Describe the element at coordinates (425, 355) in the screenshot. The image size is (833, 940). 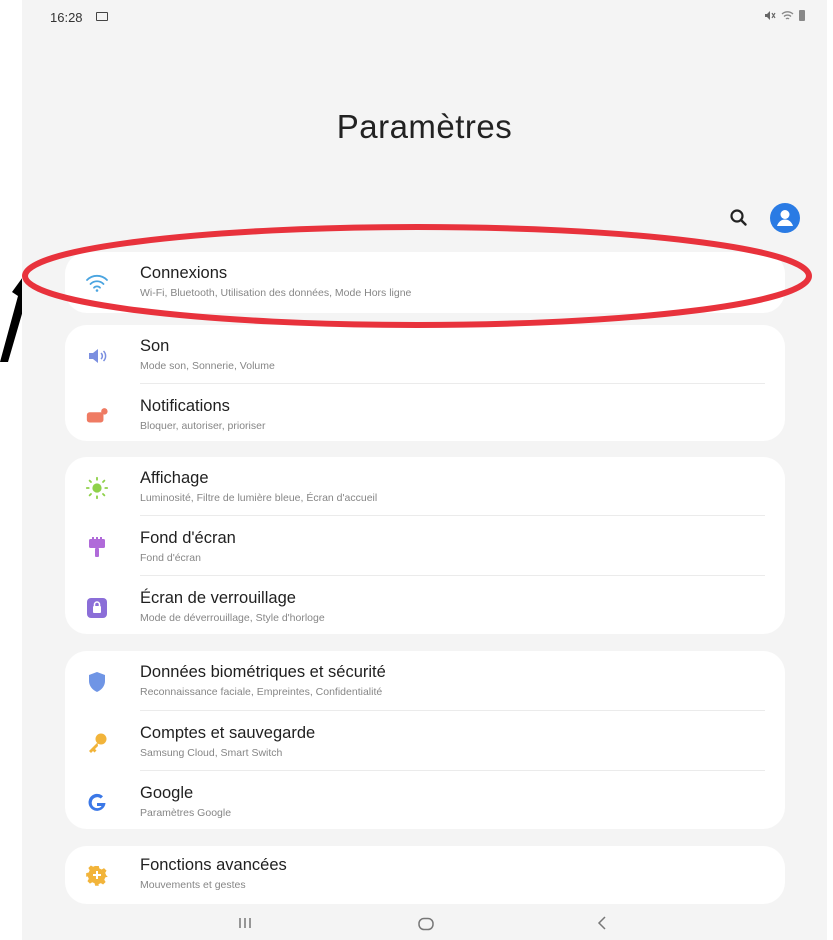
I see `settings-item-son: Son Mode son, Sonnerie, Volume` at that location.